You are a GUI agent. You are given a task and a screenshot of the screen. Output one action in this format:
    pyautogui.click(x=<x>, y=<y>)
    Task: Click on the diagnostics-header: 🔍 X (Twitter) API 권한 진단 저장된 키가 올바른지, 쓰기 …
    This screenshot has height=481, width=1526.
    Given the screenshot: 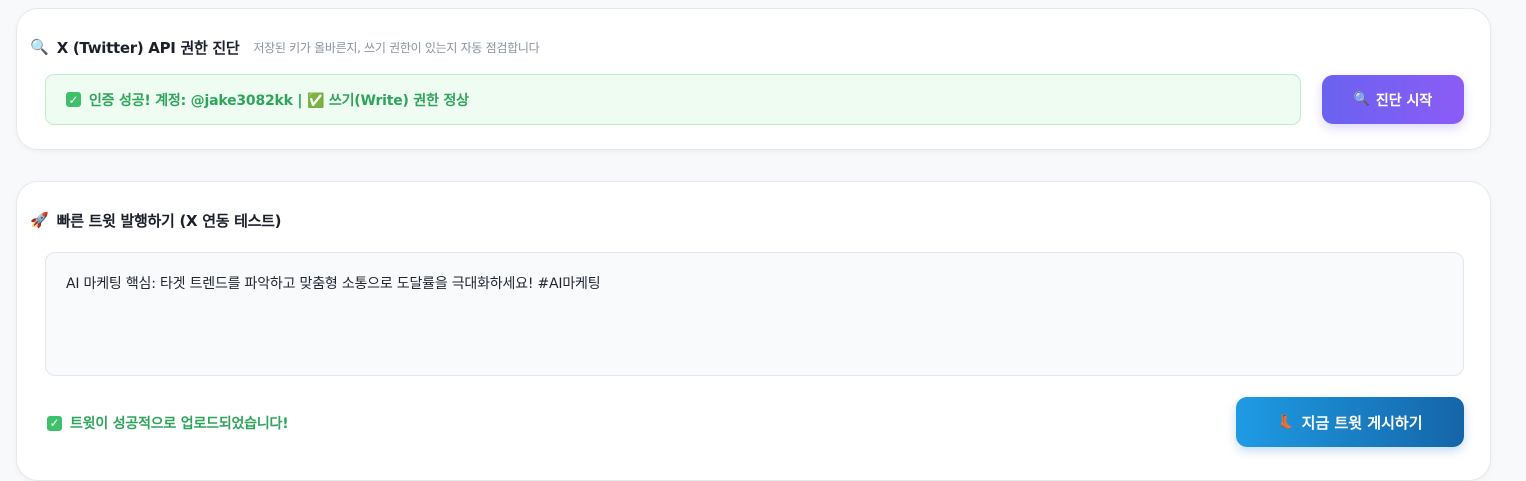 What is the action you would take?
    pyautogui.click(x=285, y=47)
    